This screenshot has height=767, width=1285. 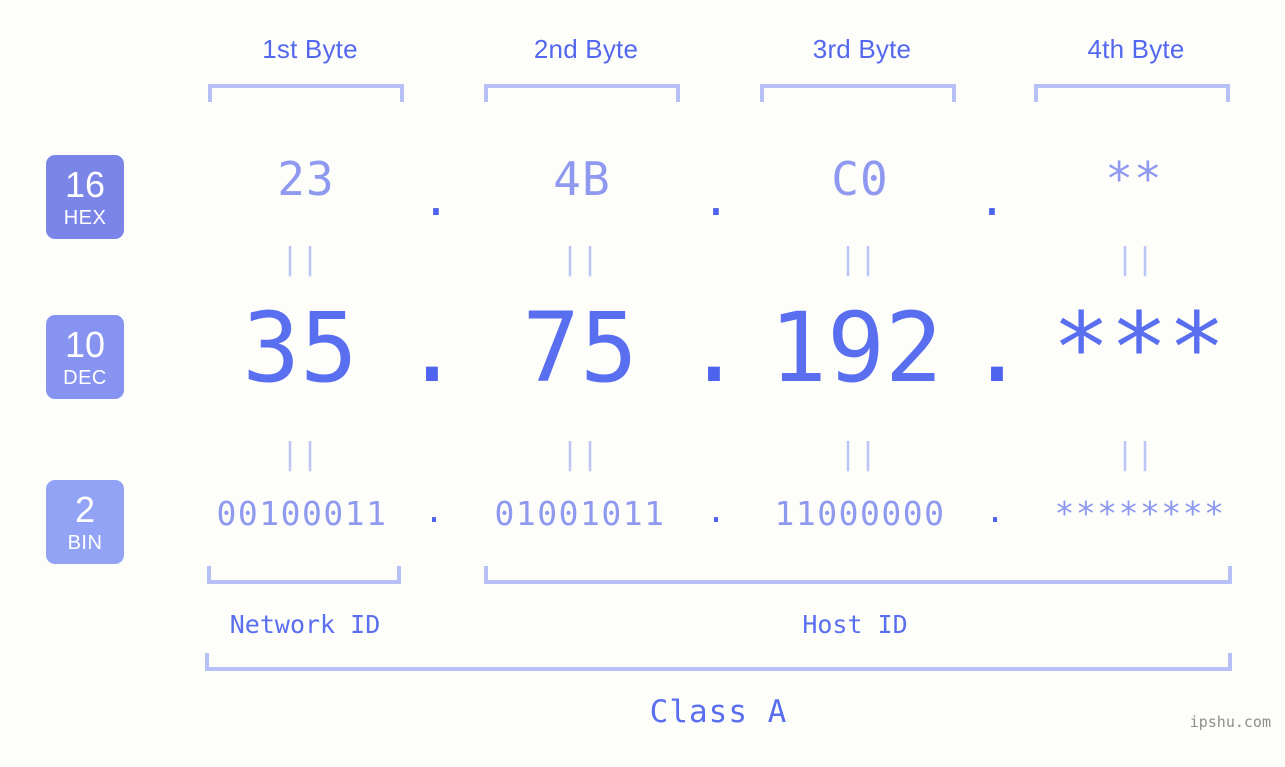 I want to click on equals-mark-dec-bin-1: ||, so click(x=301, y=454).